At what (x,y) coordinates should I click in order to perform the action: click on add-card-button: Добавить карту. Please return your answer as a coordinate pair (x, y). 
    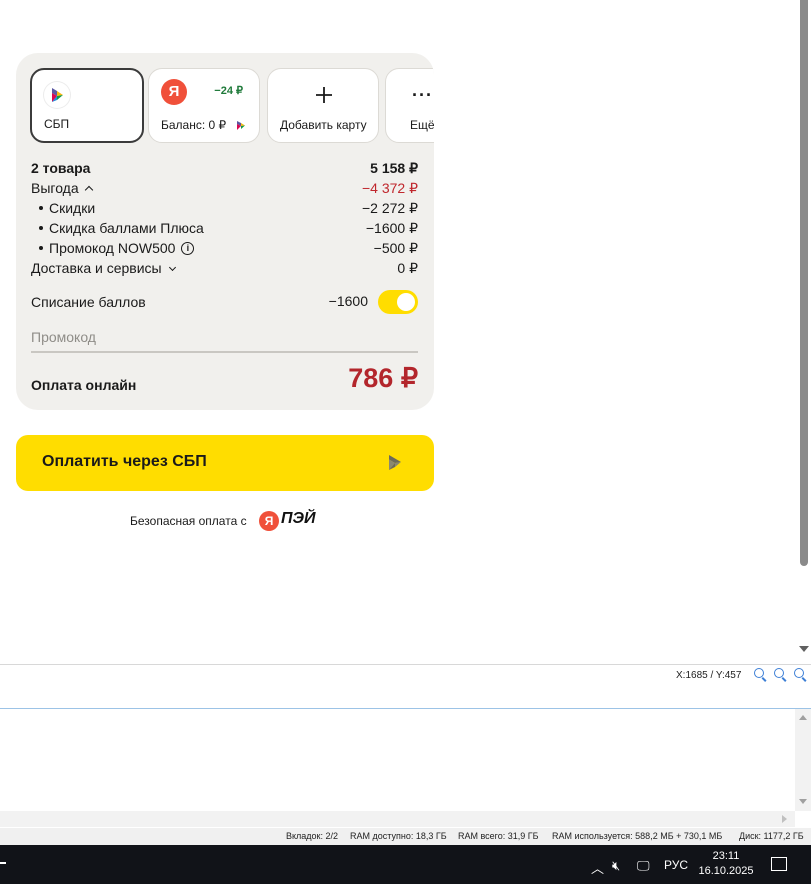
    Looking at the image, I should click on (323, 105).